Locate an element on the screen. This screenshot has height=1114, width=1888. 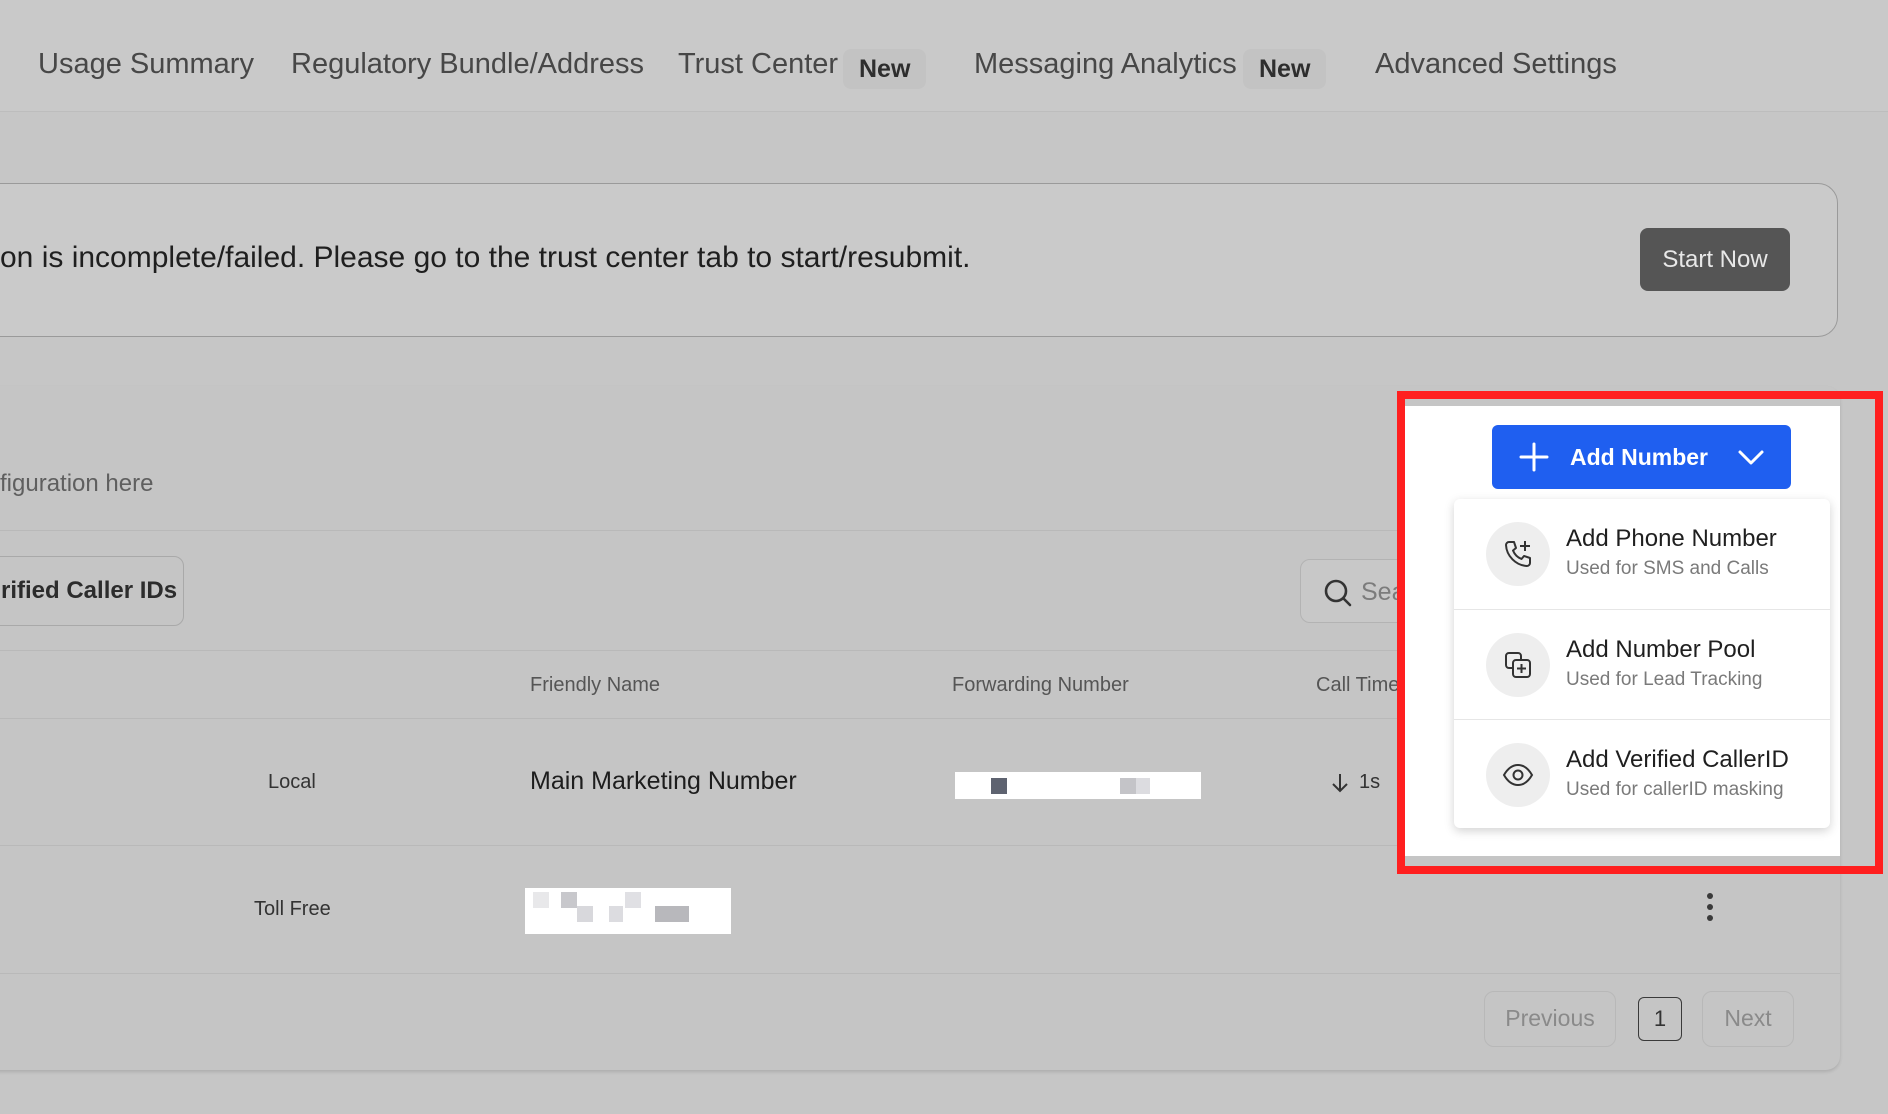
start-now-button: Start Now is located at coordinates (1715, 259).